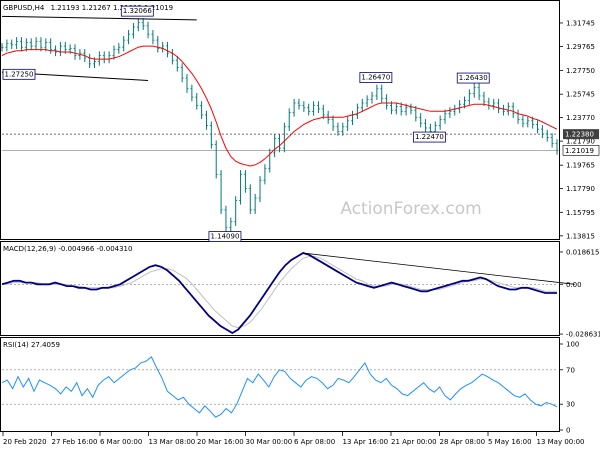 The width and height of the screenshot is (600, 450). I want to click on rsi-tick-label: 70, so click(570, 370).